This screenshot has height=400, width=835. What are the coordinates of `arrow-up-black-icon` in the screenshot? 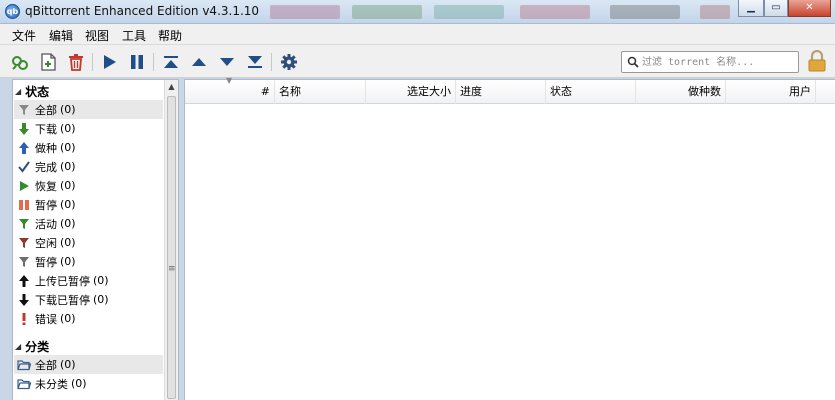 It's located at (24, 280).